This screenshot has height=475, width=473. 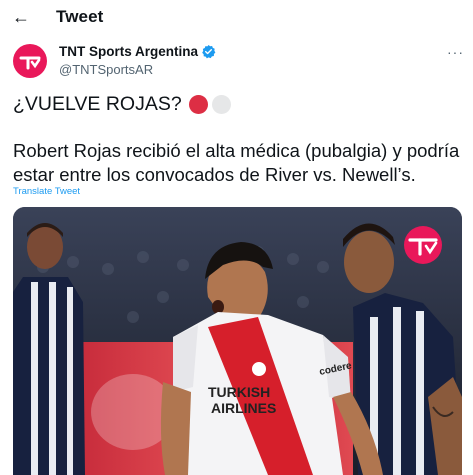 I want to click on tweet-headline-line: ¿VUELVE ROJAS?, so click(x=122, y=104).